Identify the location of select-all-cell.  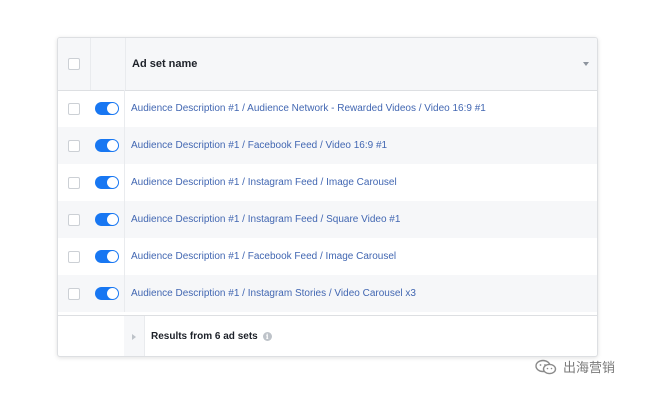
(74, 64).